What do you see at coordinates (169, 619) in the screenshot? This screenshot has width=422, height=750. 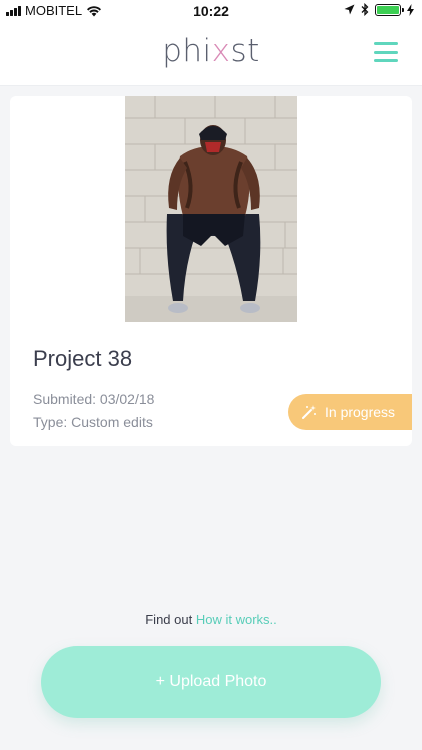 I see `find-out-label: Find out` at bounding box center [169, 619].